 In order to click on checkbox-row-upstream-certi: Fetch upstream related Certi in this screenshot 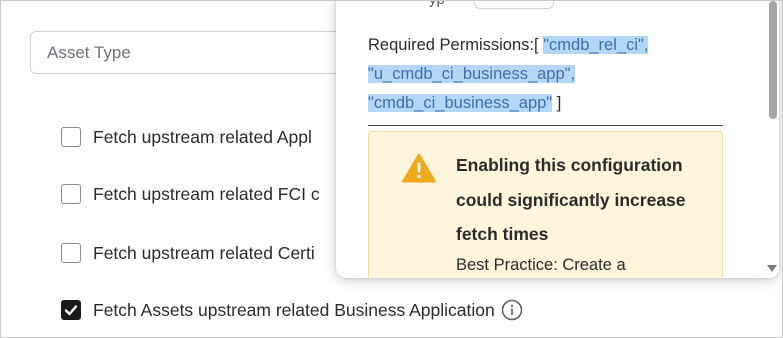, I will do `click(188, 253)`.